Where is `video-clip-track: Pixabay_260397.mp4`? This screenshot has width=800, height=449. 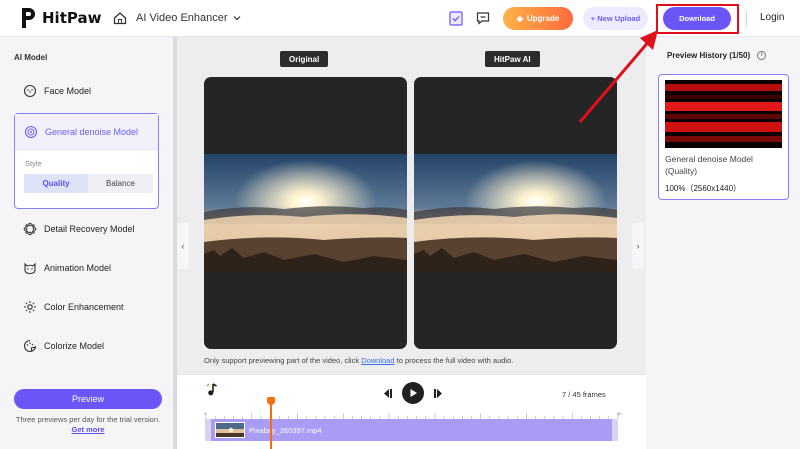
video-clip-track: Pixabay_260397.mp4 is located at coordinates (411, 430).